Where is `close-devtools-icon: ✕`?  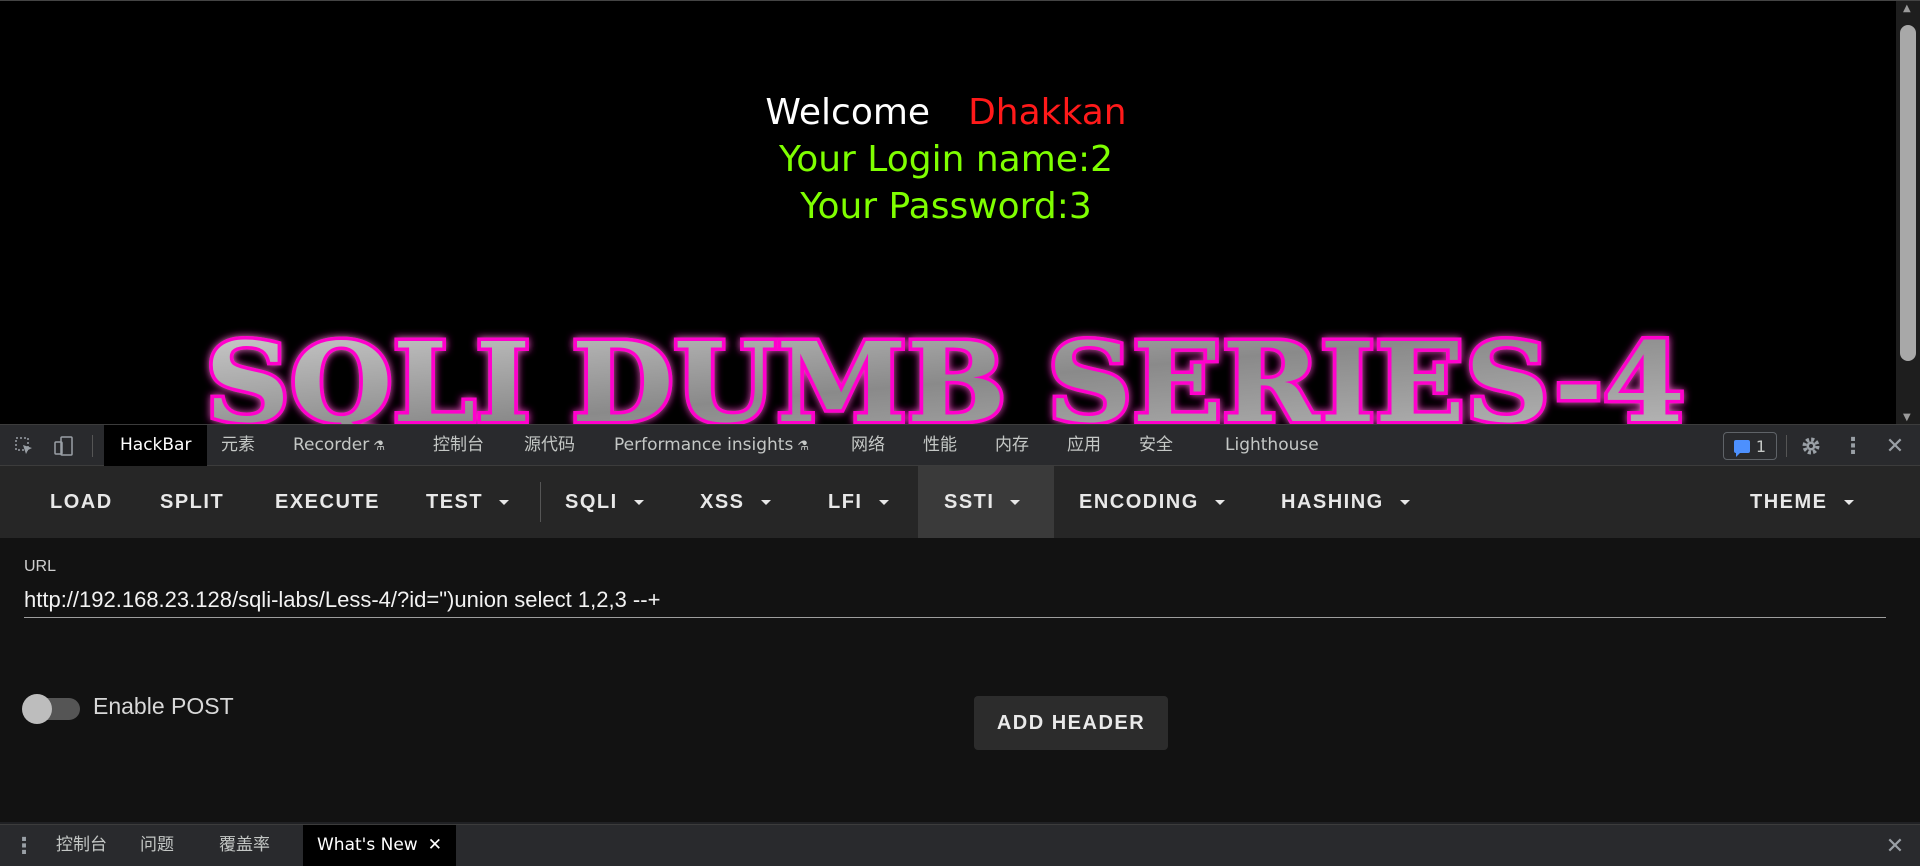
close-devtools-icon: ✕ is located at coordinates (1895, 446).